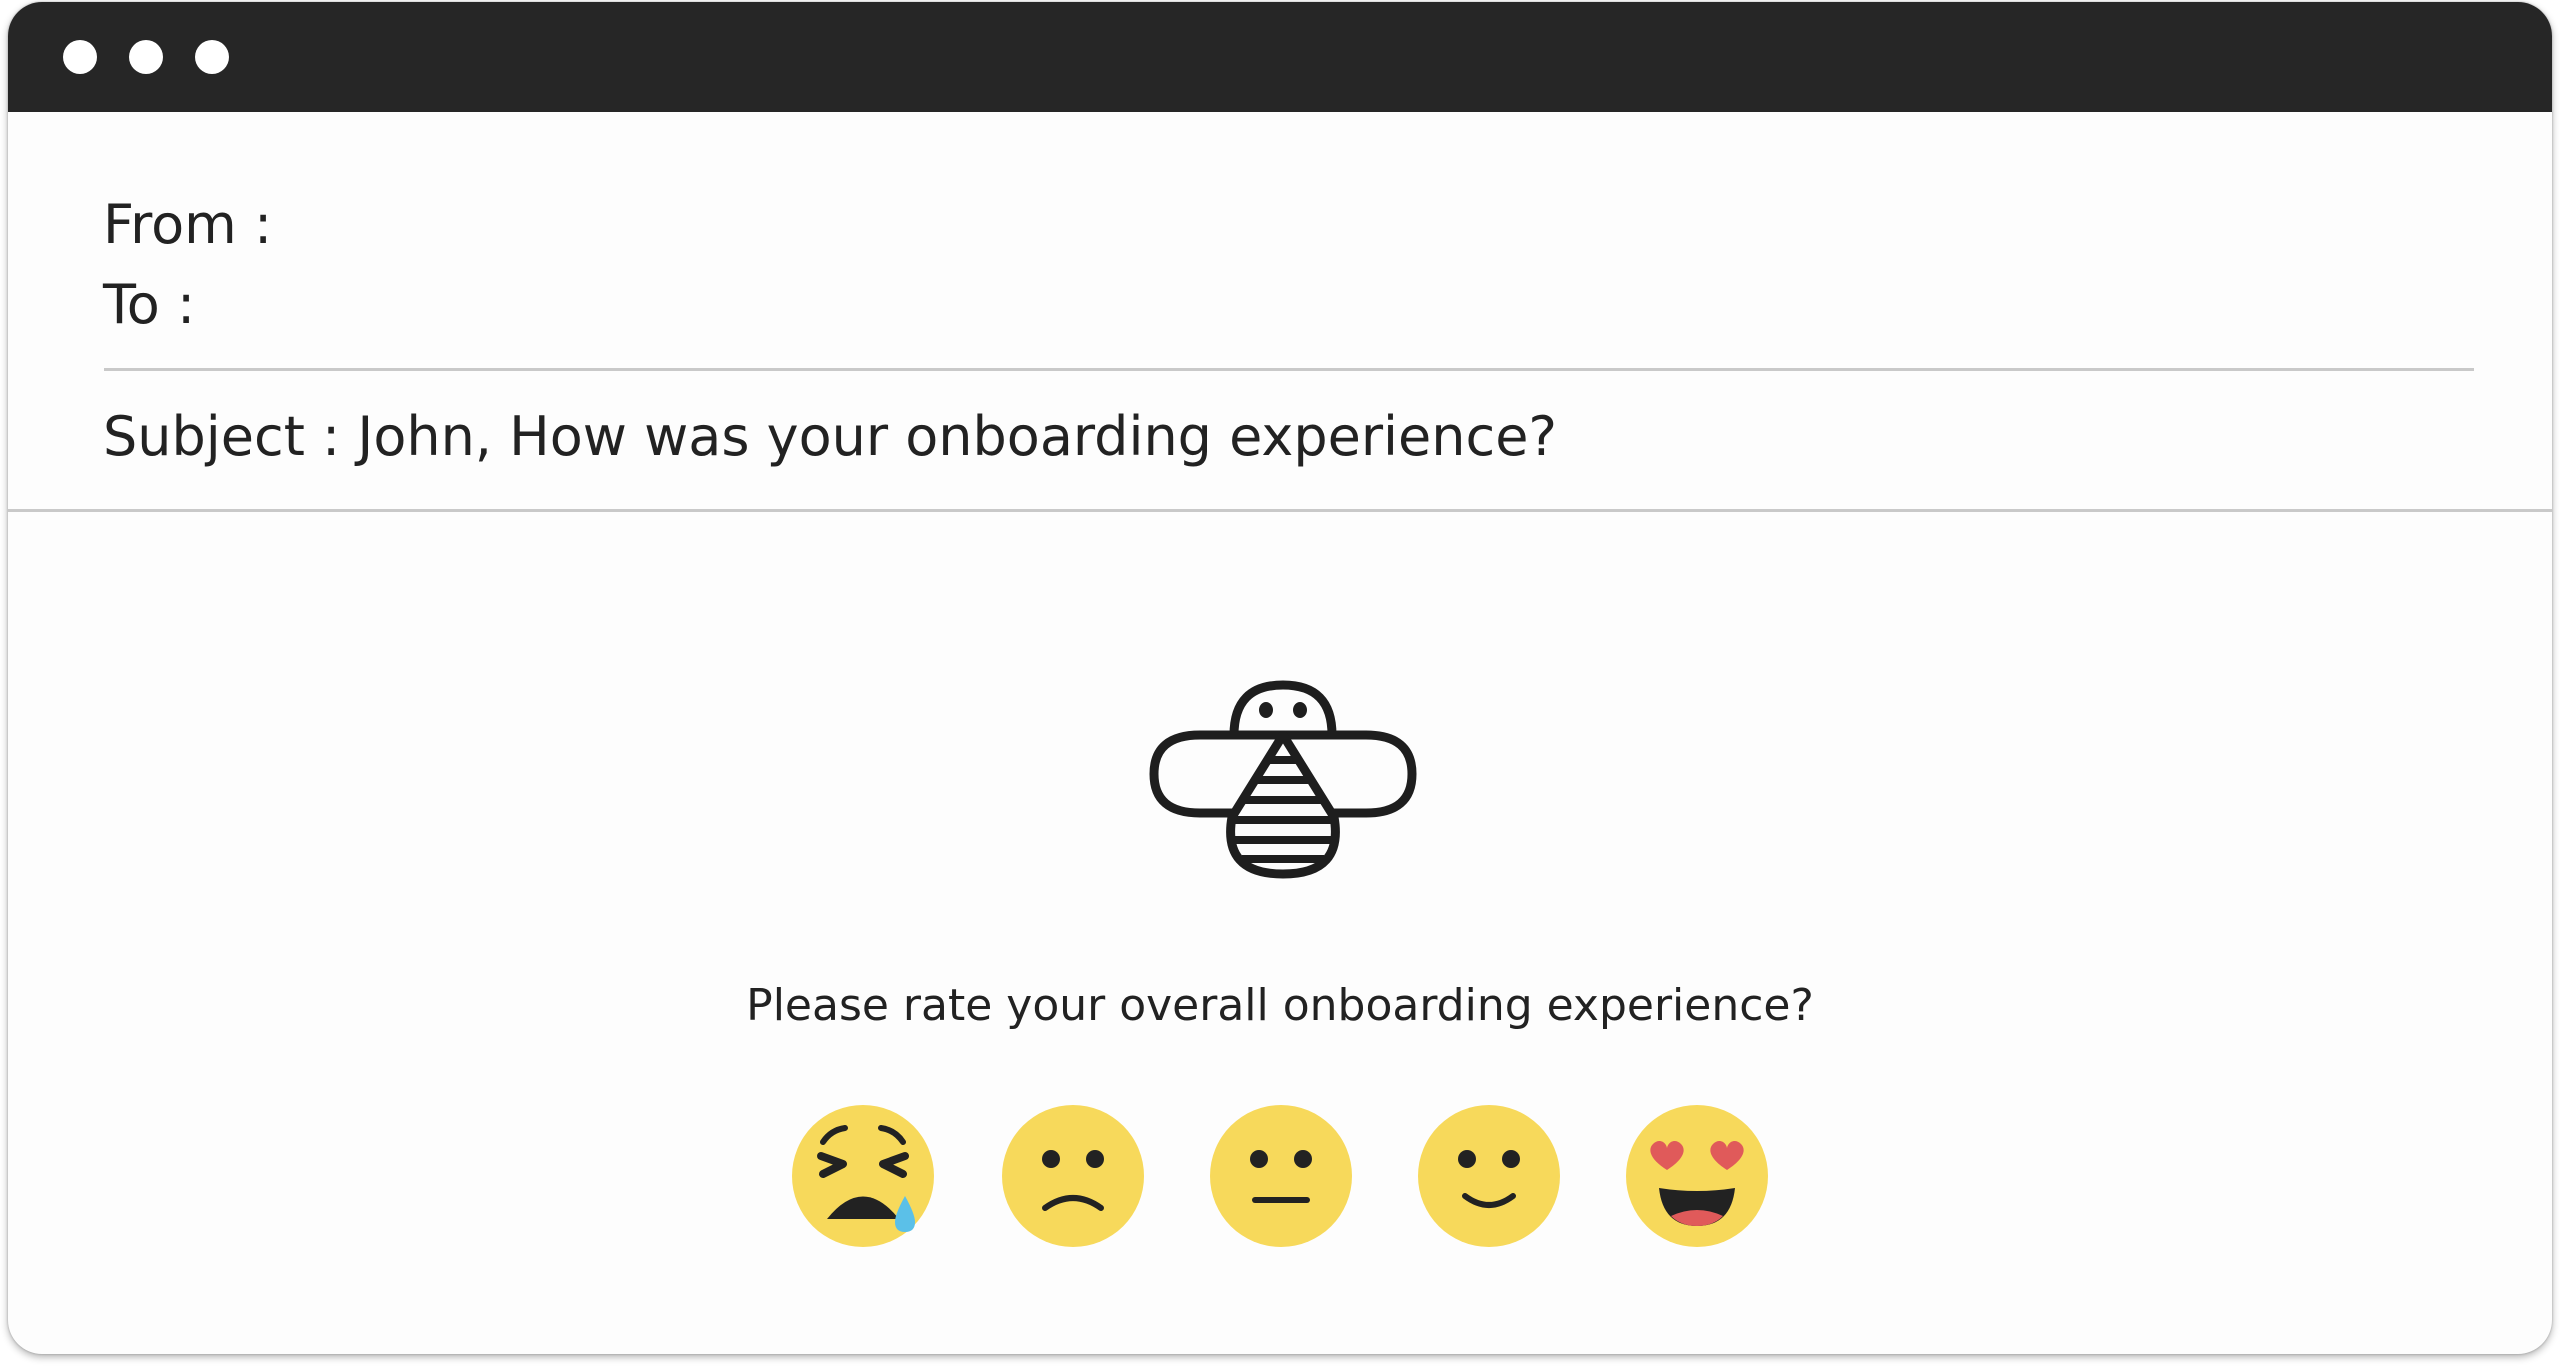 Image resolution: width=2560 pixels, height=1367 pixels. What do you see at coordinates (863, 1176) in the screenshot?
I see `crying-face-icon` at bounding box center [863, 1176].